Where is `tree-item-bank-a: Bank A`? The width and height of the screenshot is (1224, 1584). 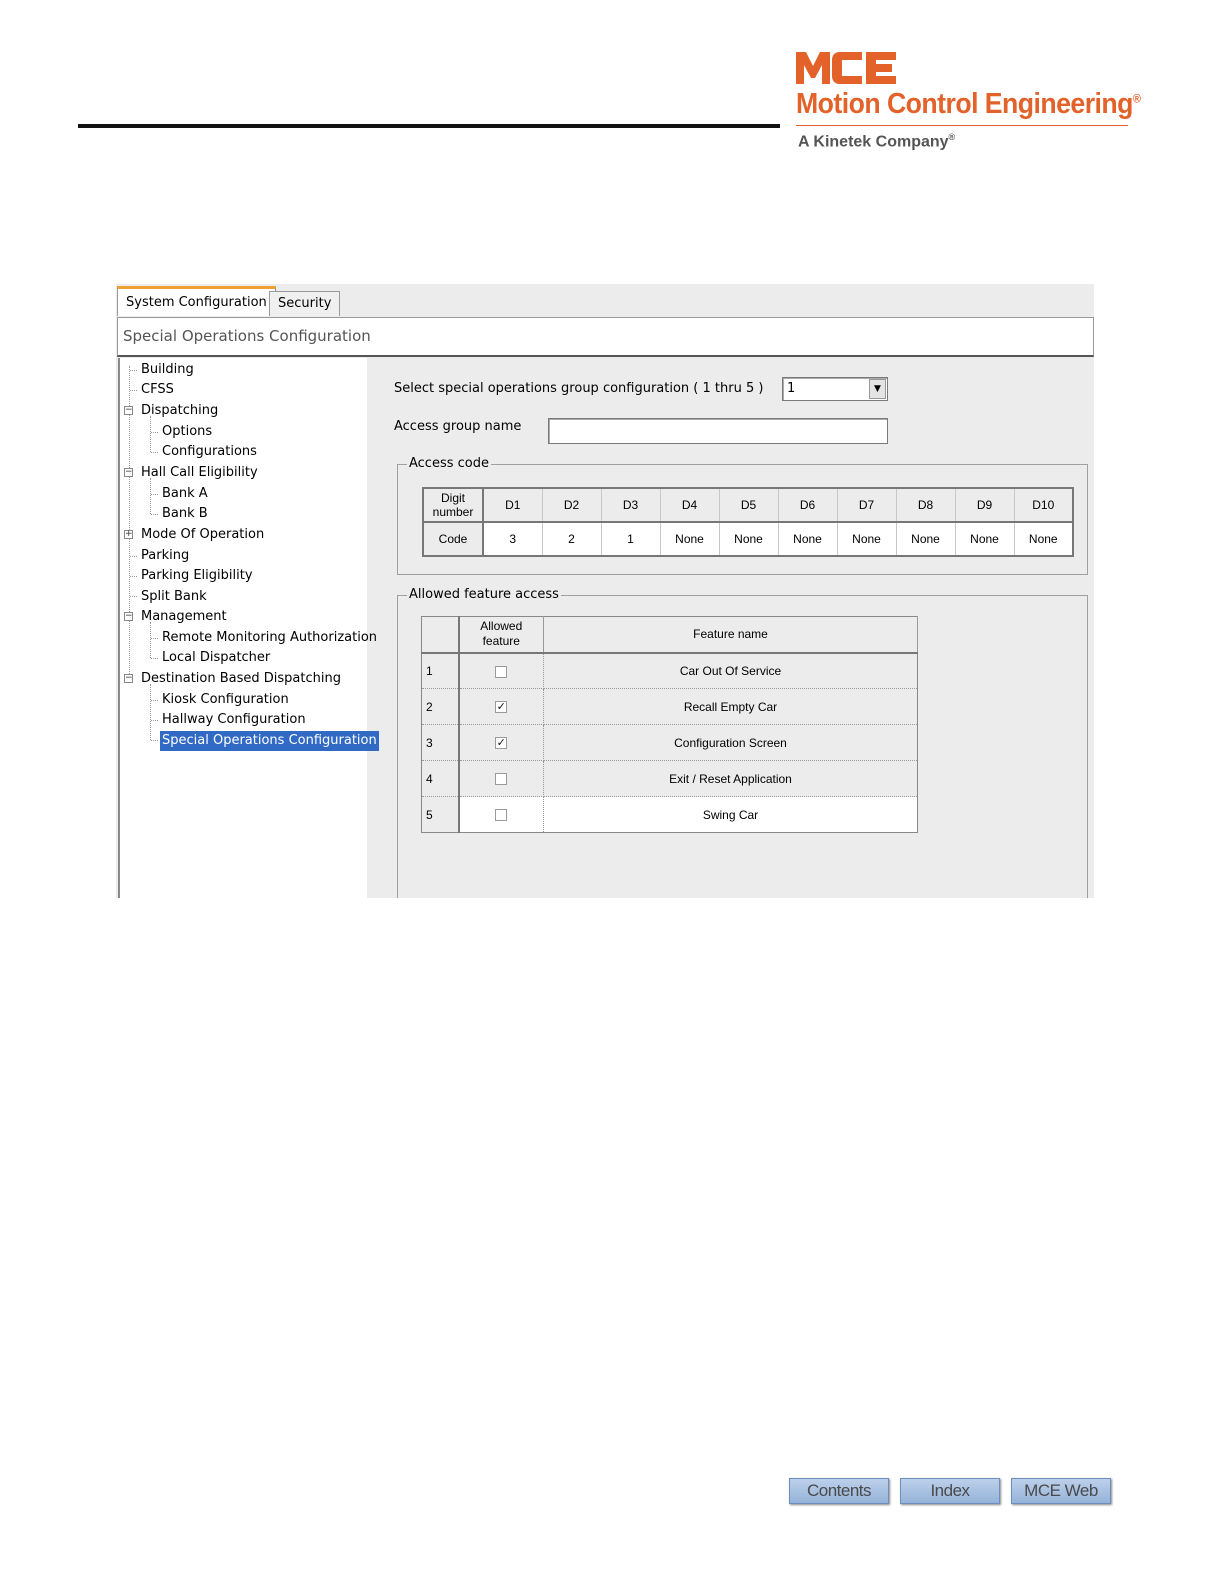
tree-item-bank-a: Bank A is located at coordinates (185, 494).